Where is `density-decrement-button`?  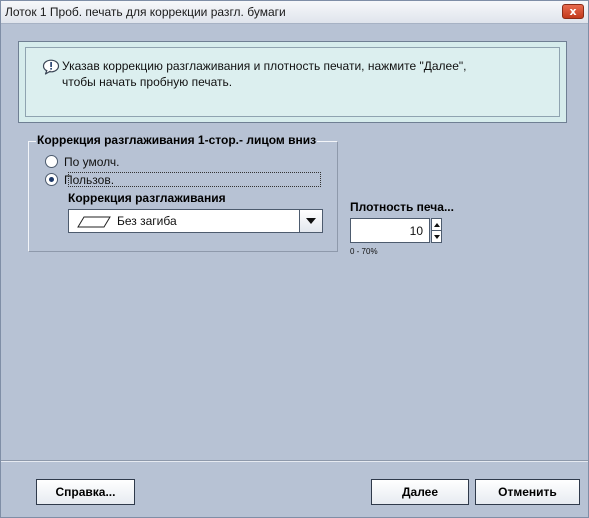 density-decrement-button is located at coordinates (436, 236).